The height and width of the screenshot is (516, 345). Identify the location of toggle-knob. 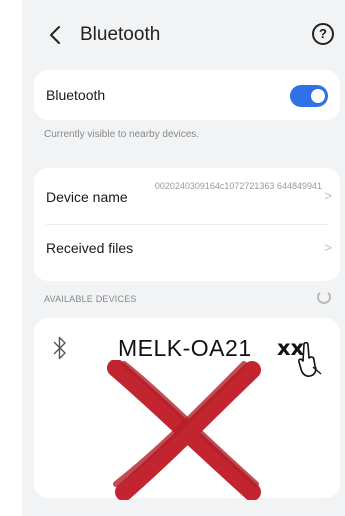
(318, 96).